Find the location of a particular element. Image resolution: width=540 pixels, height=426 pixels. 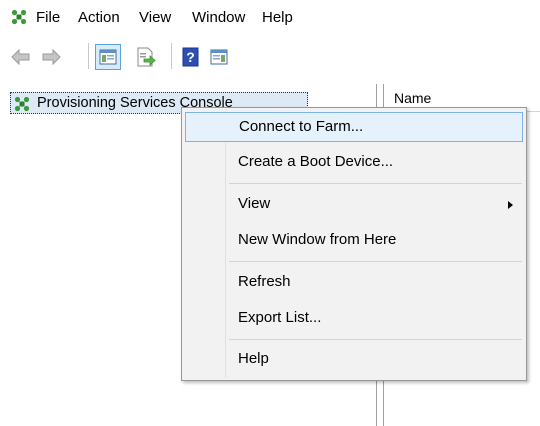

menu-item-label: View is located at coordinates (254, 203).